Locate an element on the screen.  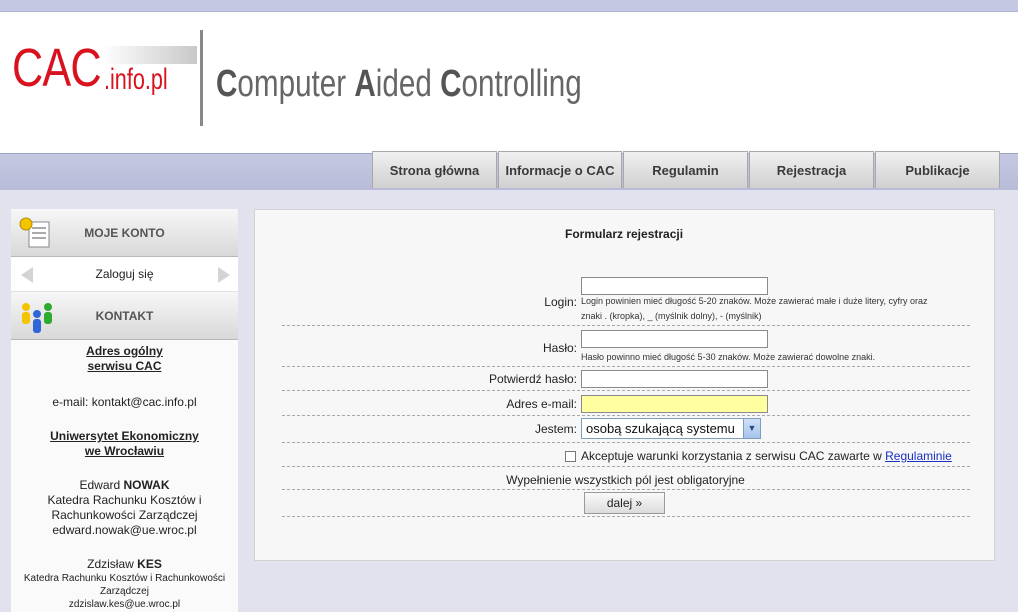
top-strip is located at coordinates (509, 6).